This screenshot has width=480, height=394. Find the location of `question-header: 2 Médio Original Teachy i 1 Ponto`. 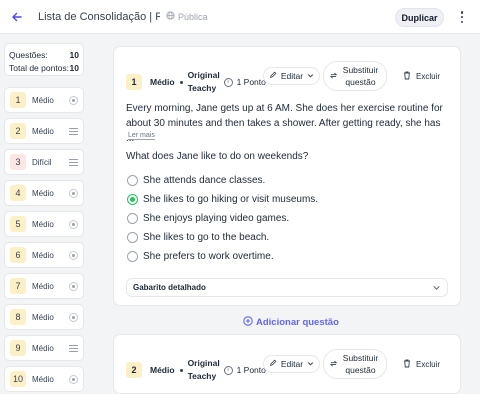

question-header: 2 Médio Original Teachy i 1 Ponto is located at coordinates (196, 370).